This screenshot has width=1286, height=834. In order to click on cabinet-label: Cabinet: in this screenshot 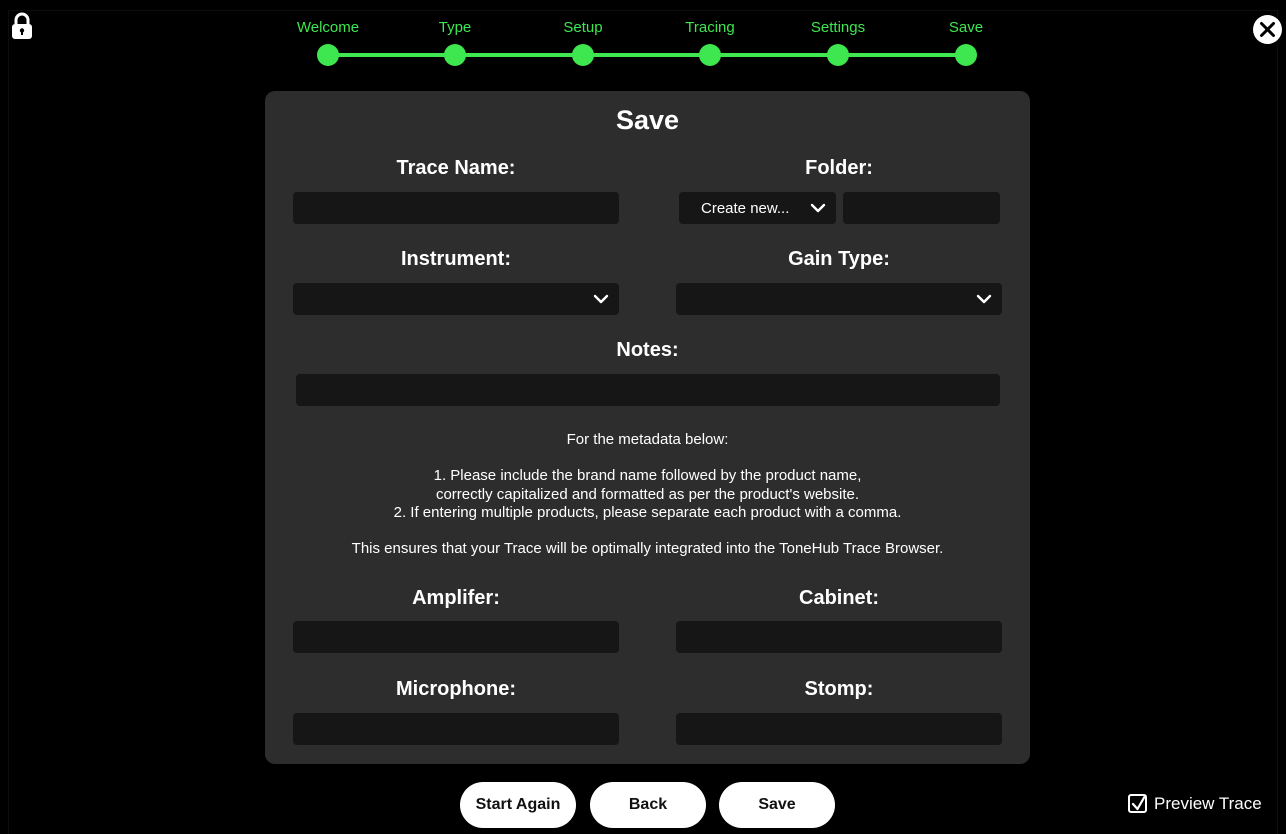, I will do `click(839, 598)`.